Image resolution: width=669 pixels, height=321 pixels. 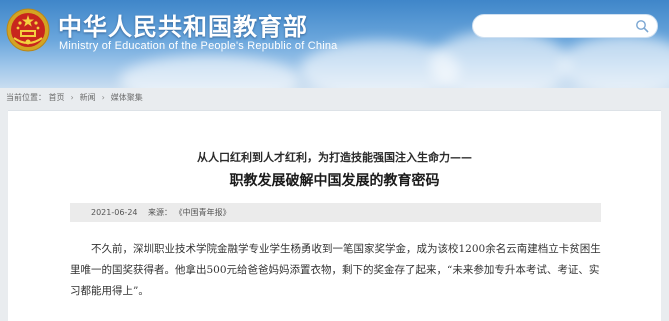 I want to click on article-headline: 职教发展破解中国发展的教育密码, so click(x=334, y=181).